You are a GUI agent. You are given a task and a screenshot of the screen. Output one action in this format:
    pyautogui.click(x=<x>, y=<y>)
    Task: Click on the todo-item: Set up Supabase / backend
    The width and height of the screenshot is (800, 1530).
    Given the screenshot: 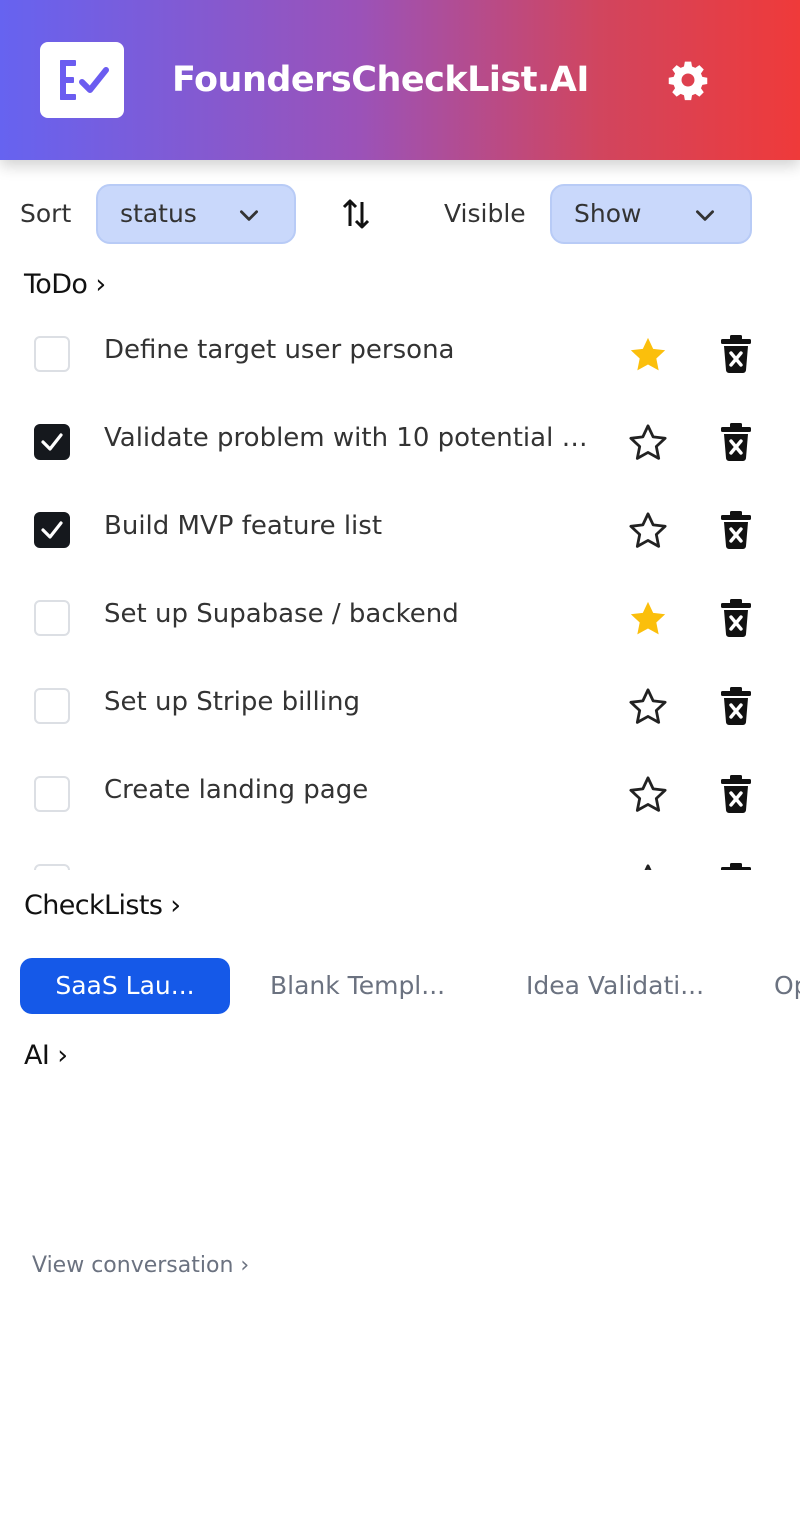 What is the action you would take?
    pyautogui.click(x=400, y=618)
    